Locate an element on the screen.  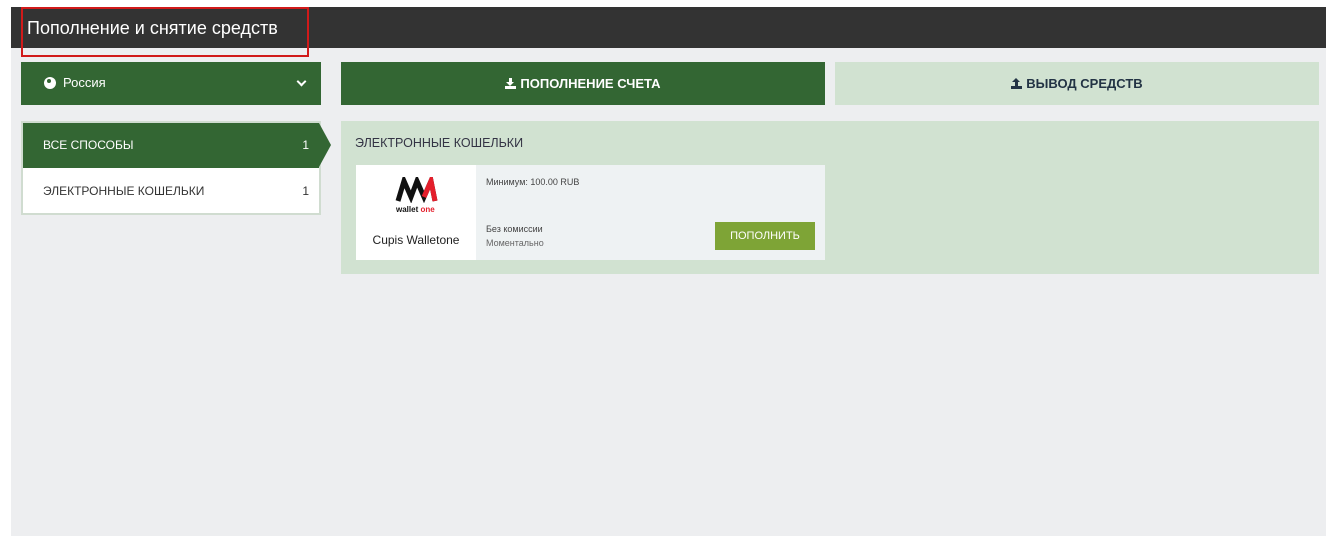
download-icon is located at coordinates (511, 83).